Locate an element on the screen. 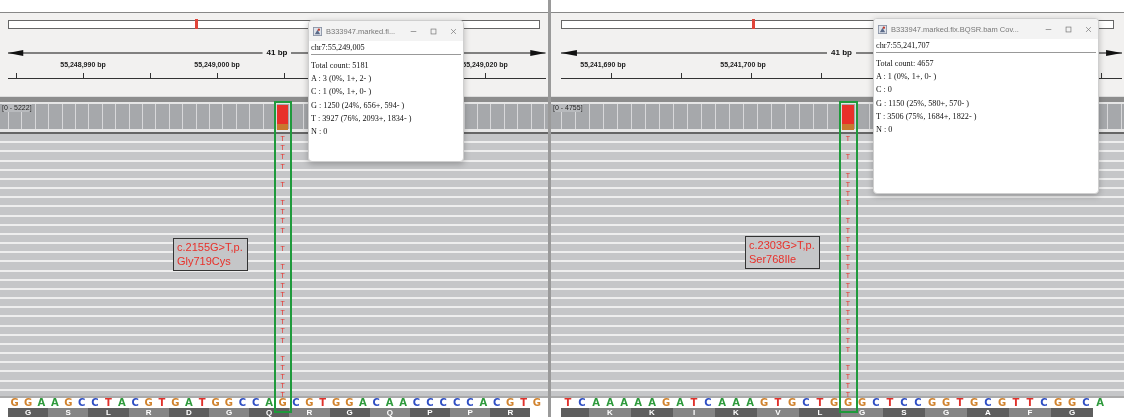 Image resolution: width=1124 pixels, height=417 pixels. count-line: Total count: 5181 is located at coordinates (340, 66).